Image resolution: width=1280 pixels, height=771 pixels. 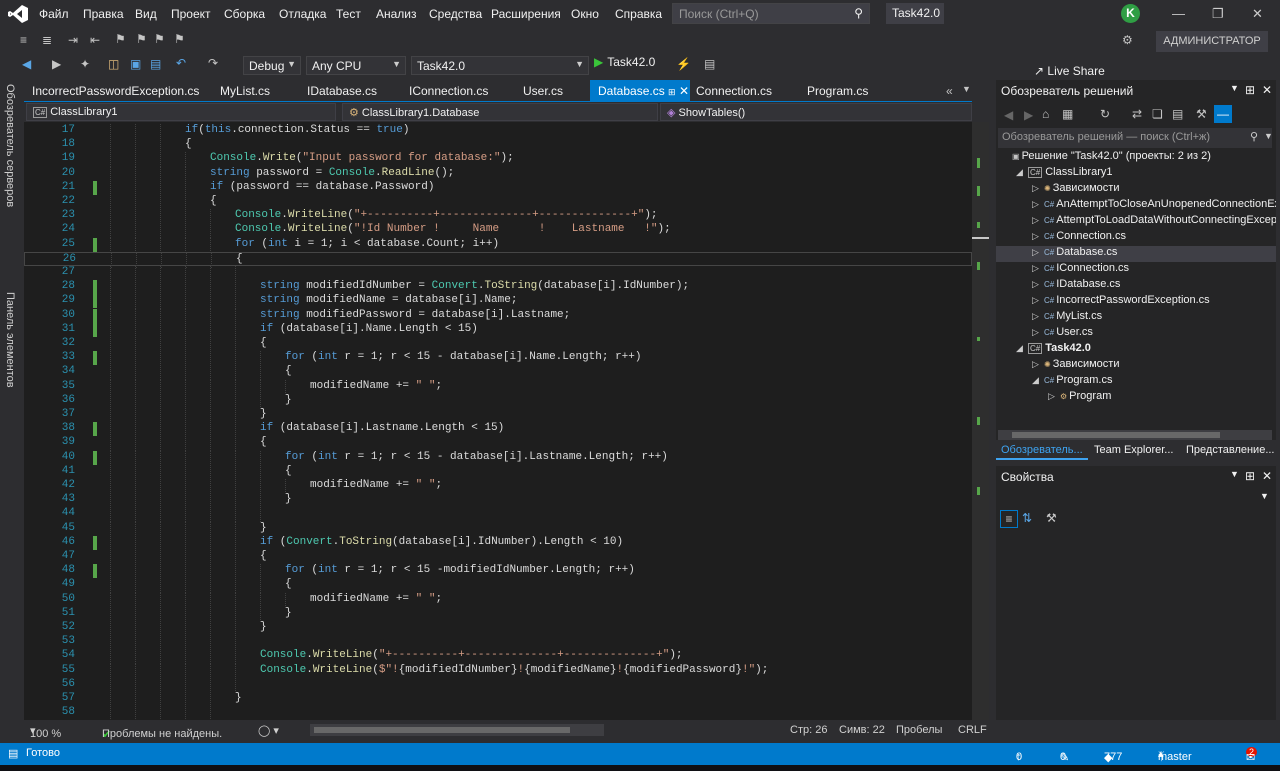 What do you see at coordinates (498, 430) in the screenshot?
I see `code-line: 38 if (database[i].Lastname.Length < 15)` at bounding box center [498, 430].